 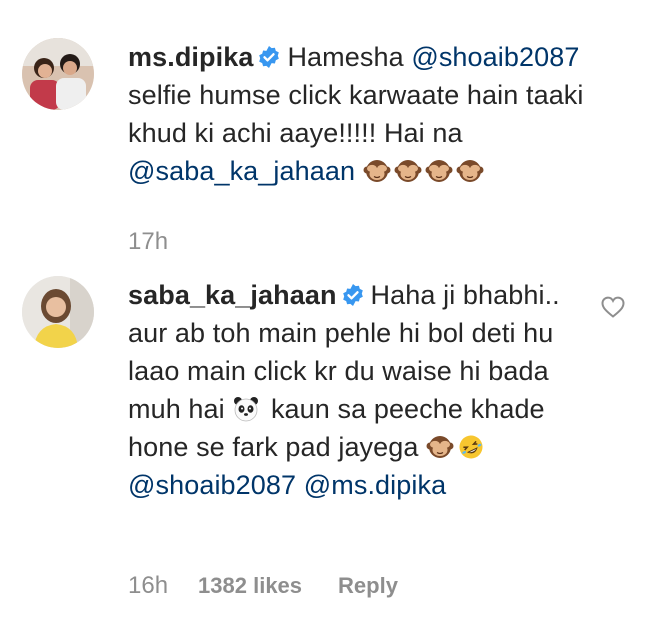 What do you see at coordinates (368, 586) in the screenshot?
I see `reply-button: Reply` at bounding box center [368, 586].